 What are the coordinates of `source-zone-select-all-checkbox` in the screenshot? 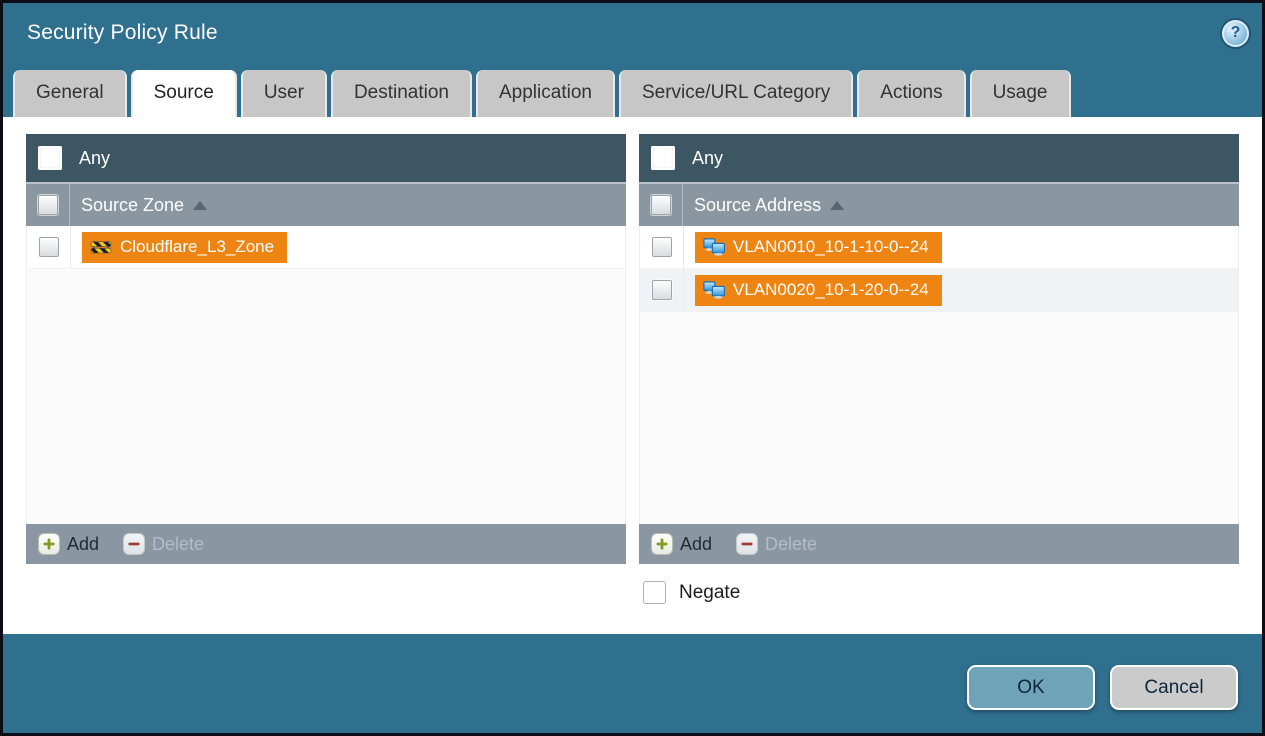 It's located at (47, 205).